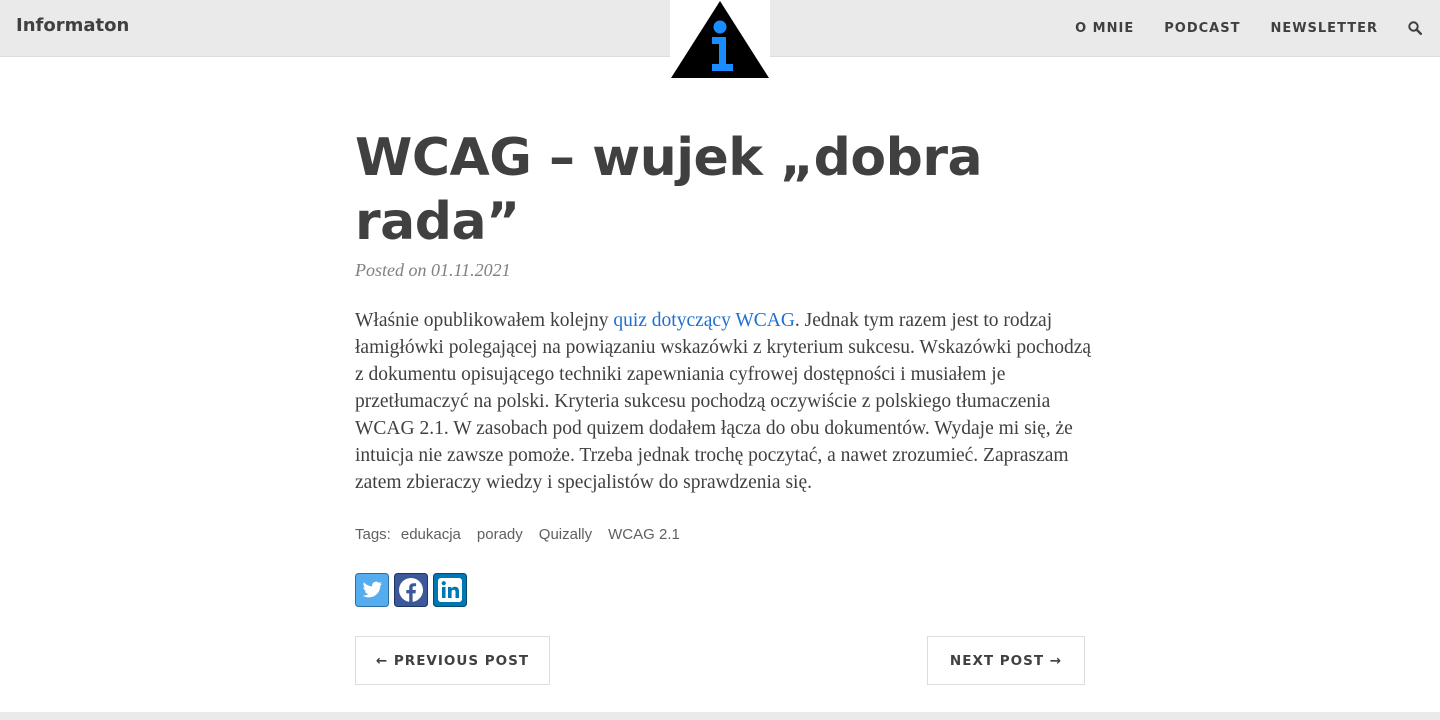  What do you see at coordinates (720, 590) in the screenshot?
I see `share-buttons` at bounding box center [720, 590].